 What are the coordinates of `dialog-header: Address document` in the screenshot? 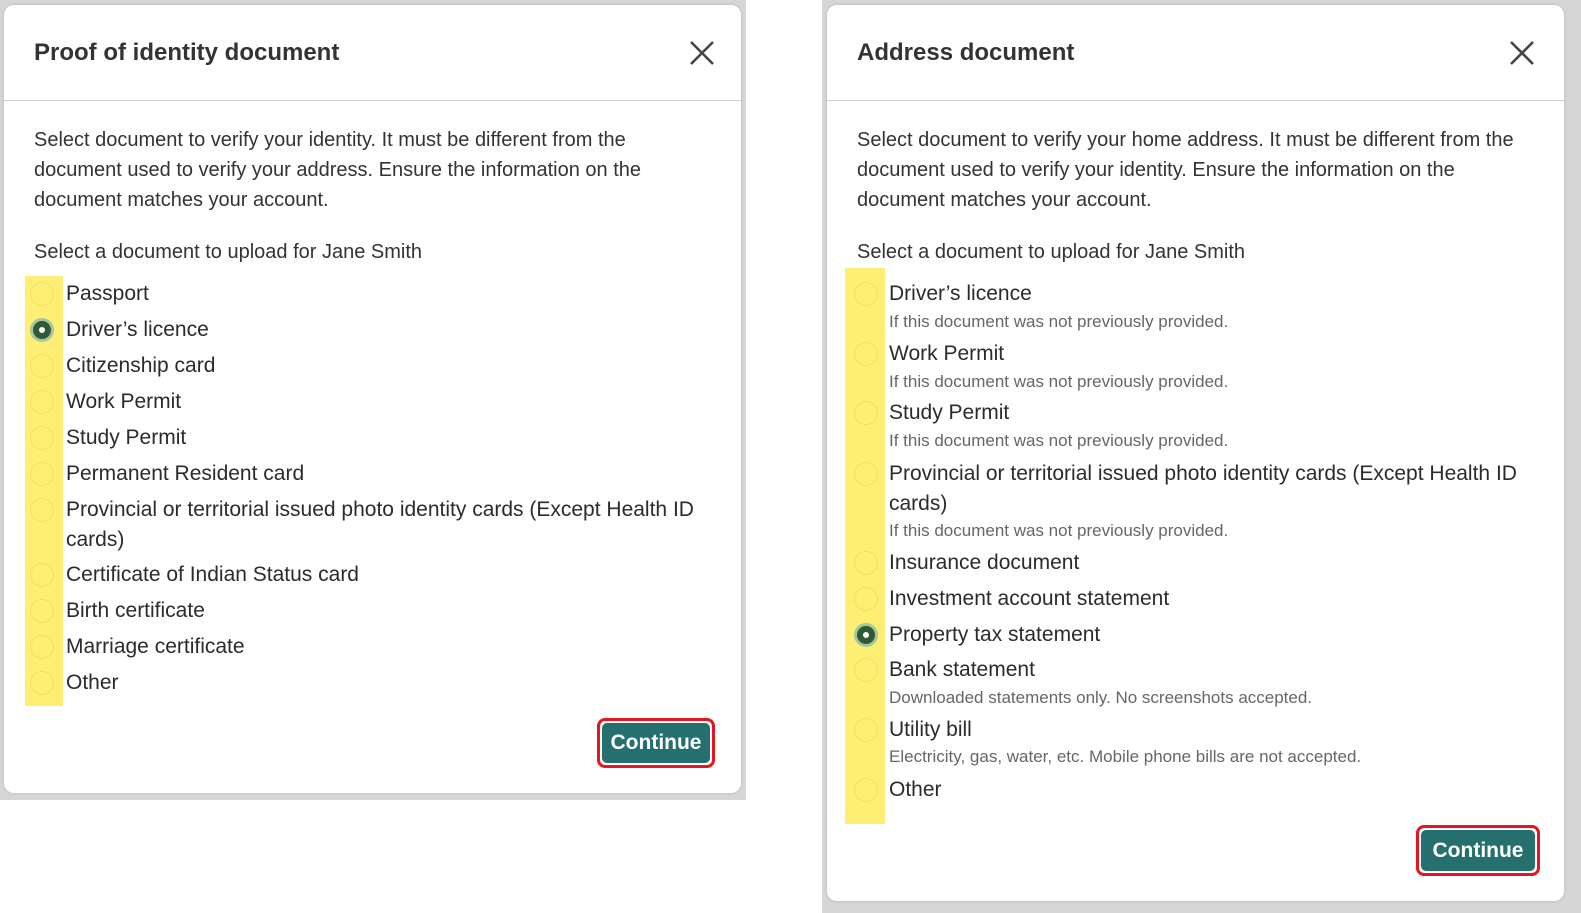 It's located at (1195, 53).